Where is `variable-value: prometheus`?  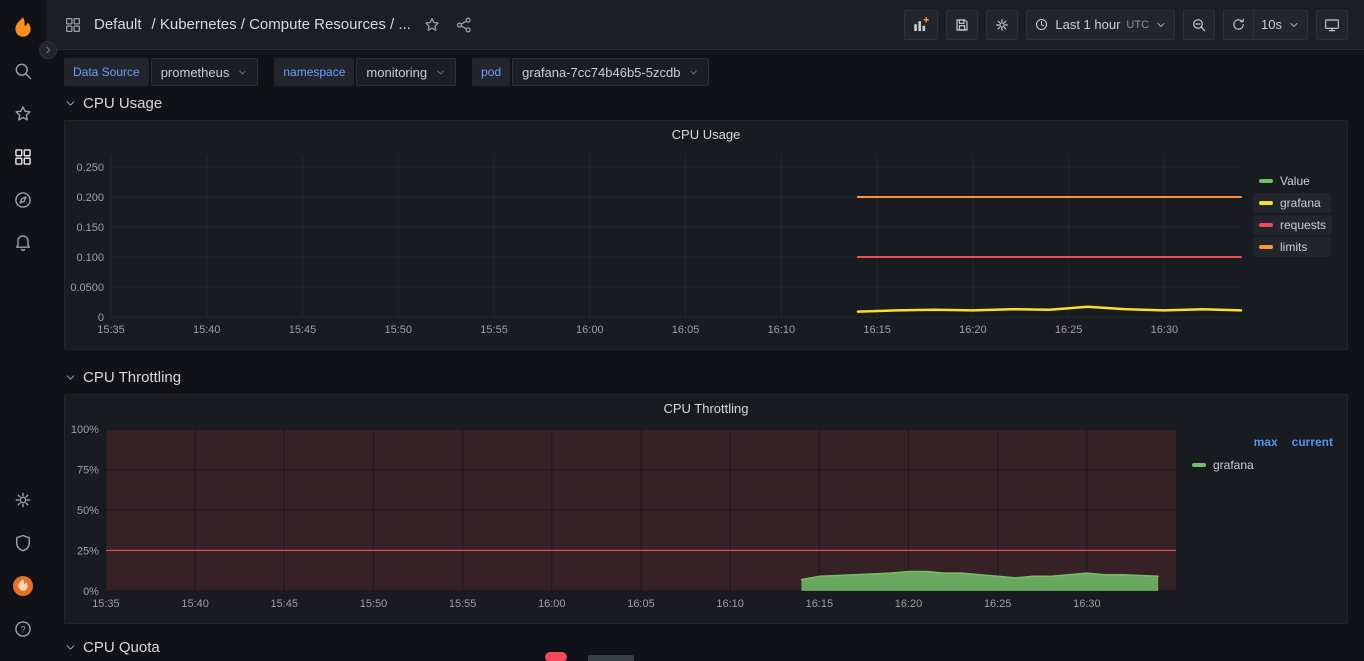
variable-value: prometheus is located at coordinates (195, 72).